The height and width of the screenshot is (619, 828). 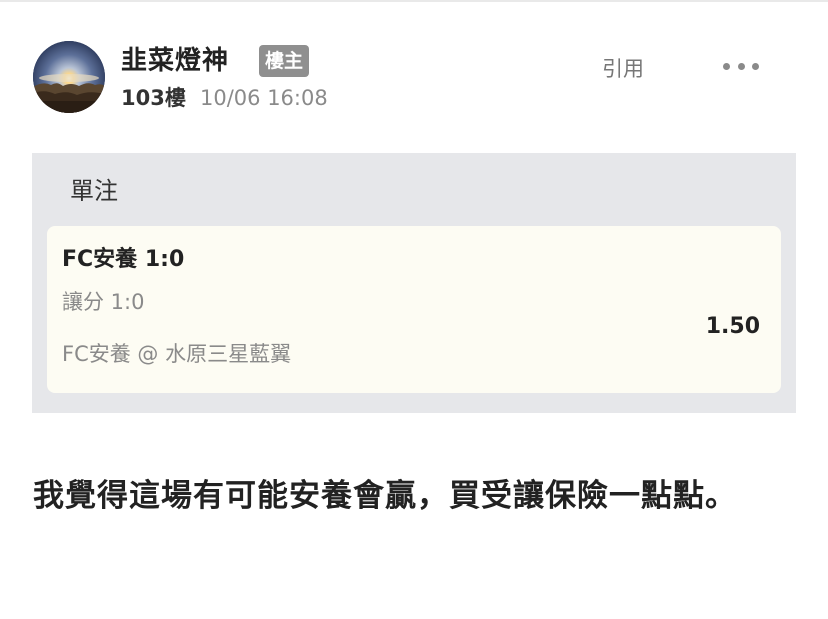 What do you see at coordinates (103, 302) in the screenshot?
I see `bet-market: 讓分 1:0` at bounding box center [103, 302].